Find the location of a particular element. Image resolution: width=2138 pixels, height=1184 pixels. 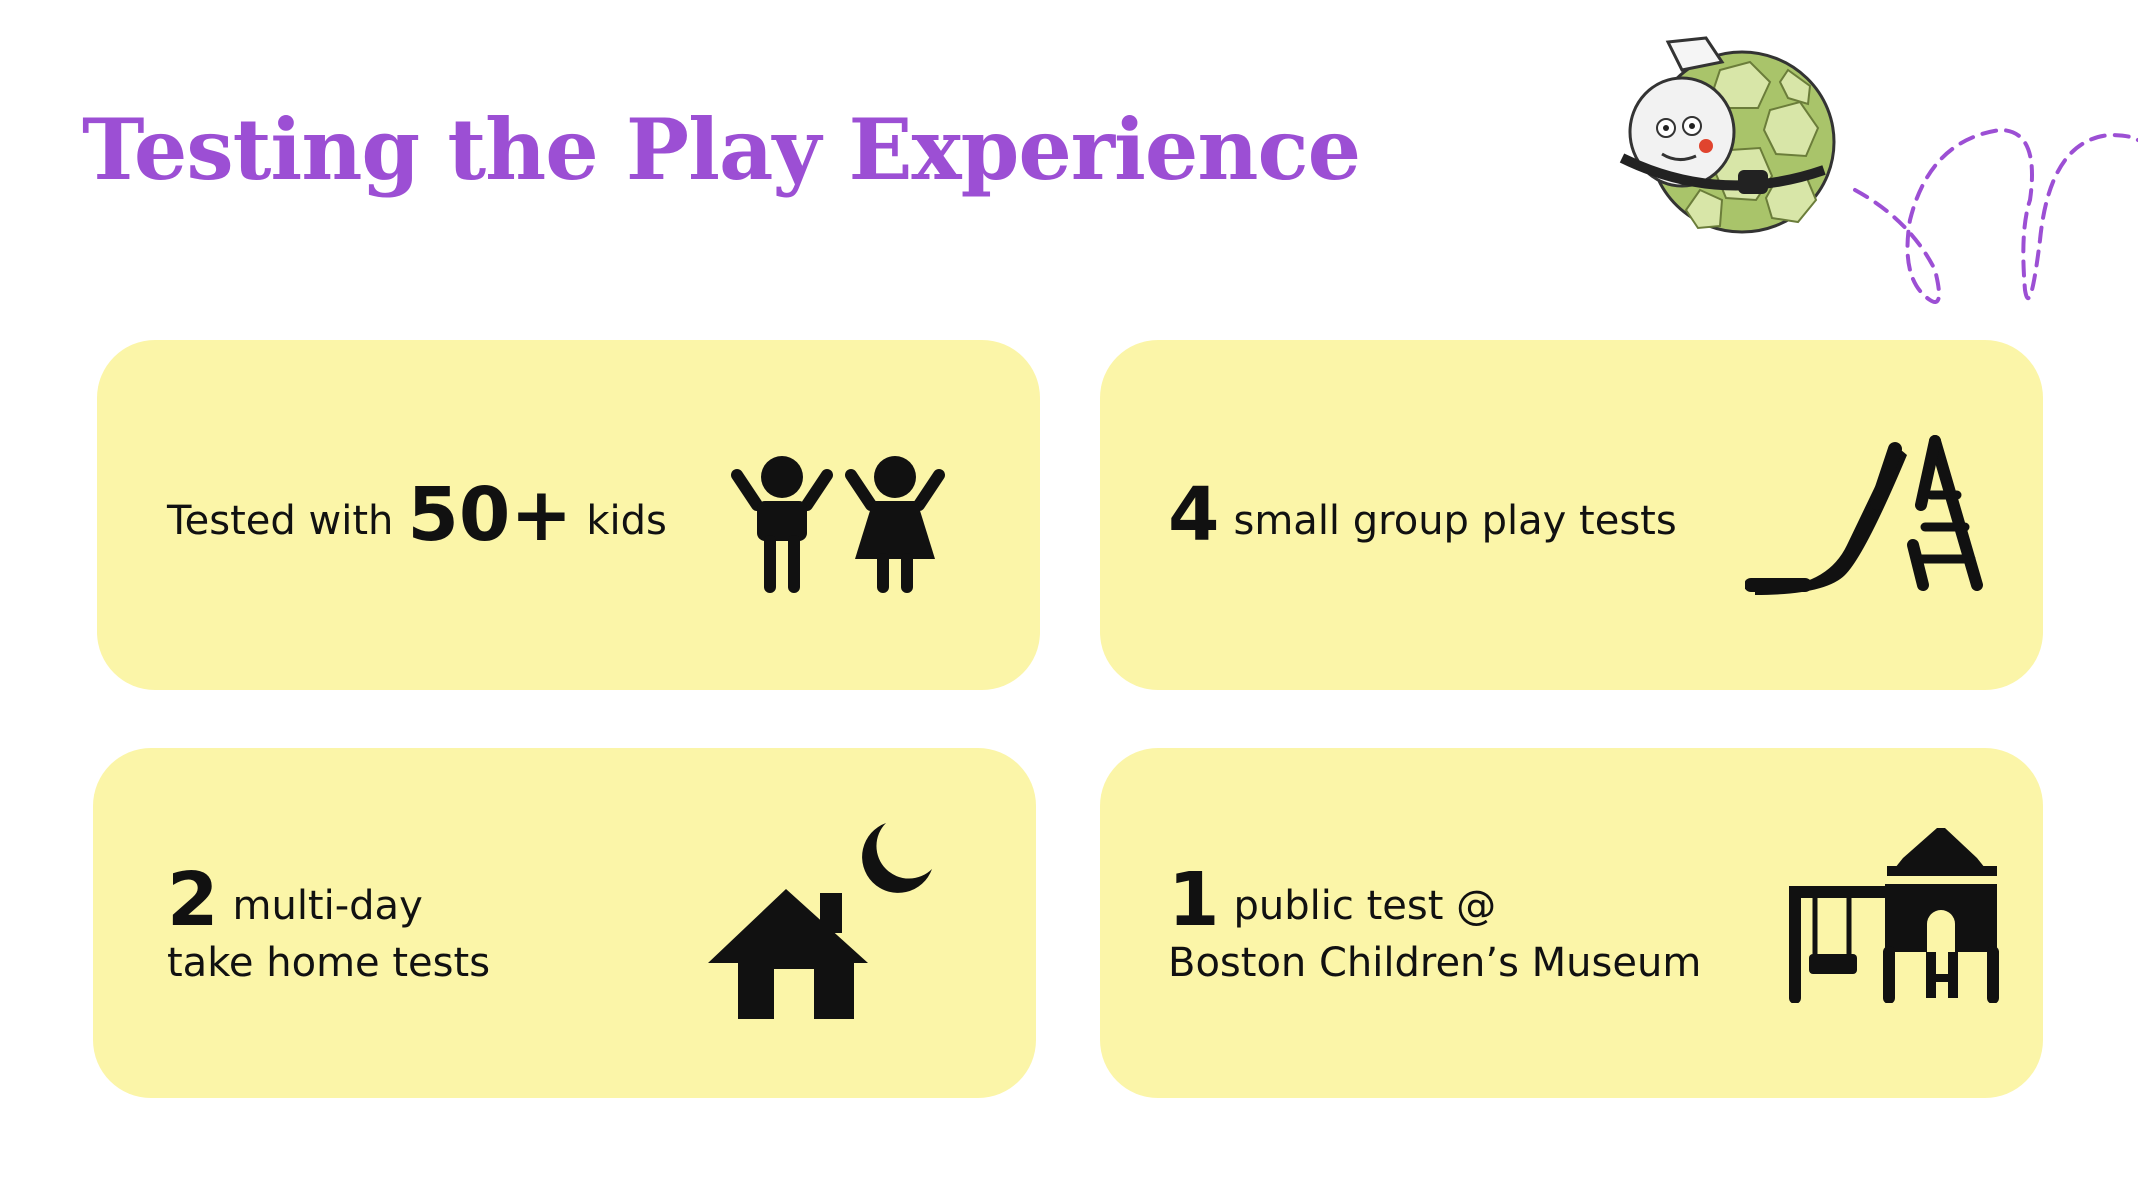

playground-icon is located at coordinates (1894, 915).